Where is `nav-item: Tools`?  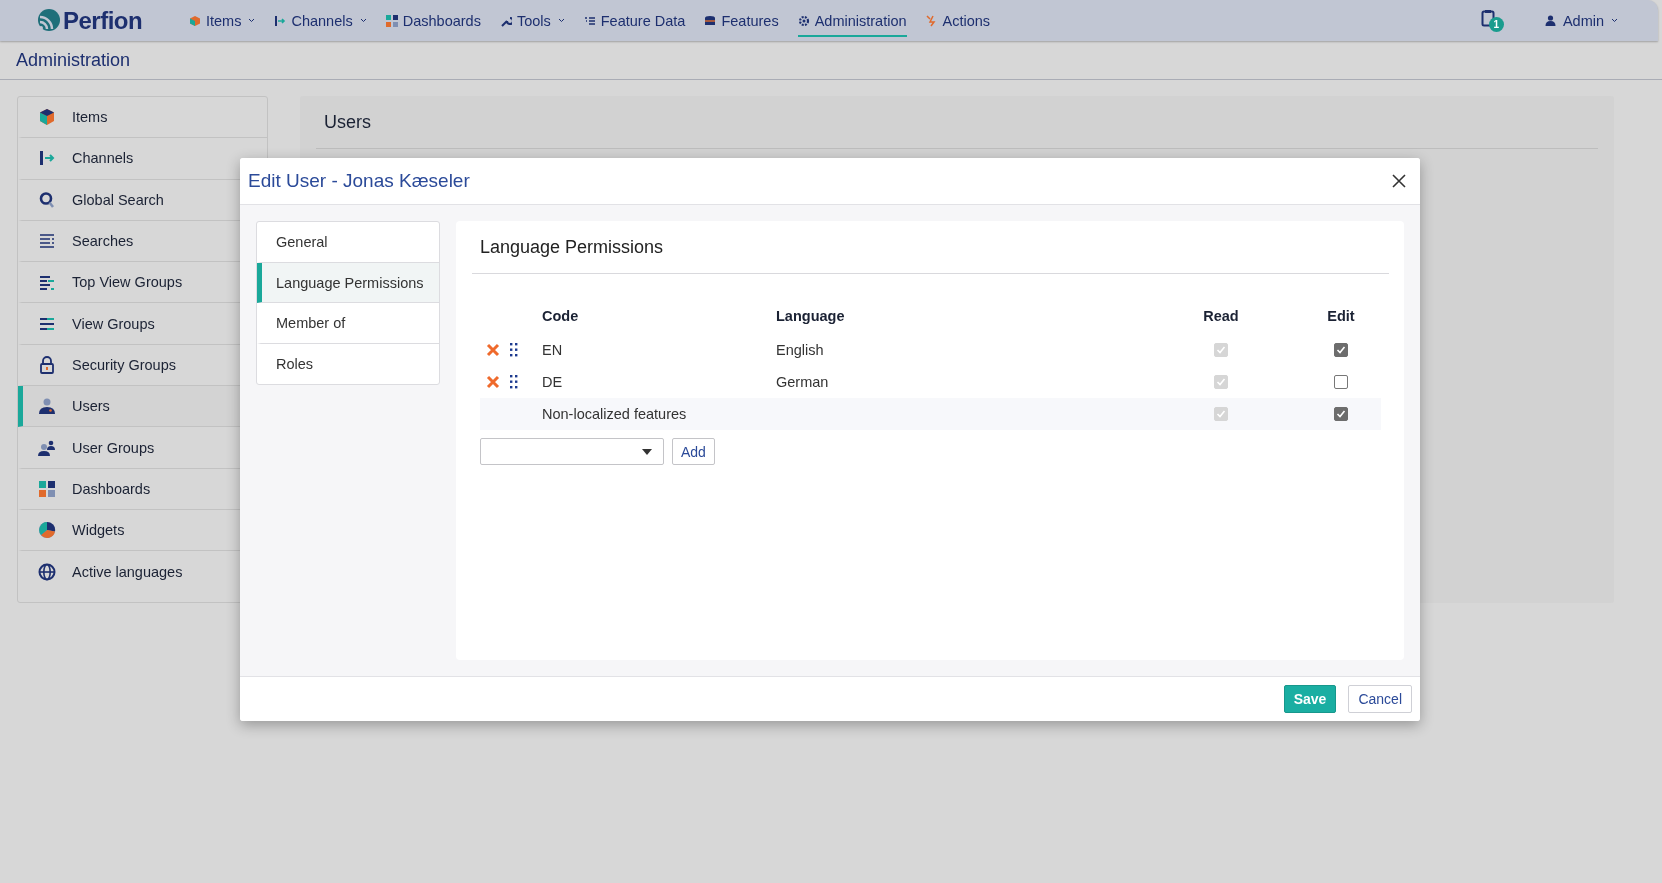 nav-item: Tools is located at coordinates (532, 20).